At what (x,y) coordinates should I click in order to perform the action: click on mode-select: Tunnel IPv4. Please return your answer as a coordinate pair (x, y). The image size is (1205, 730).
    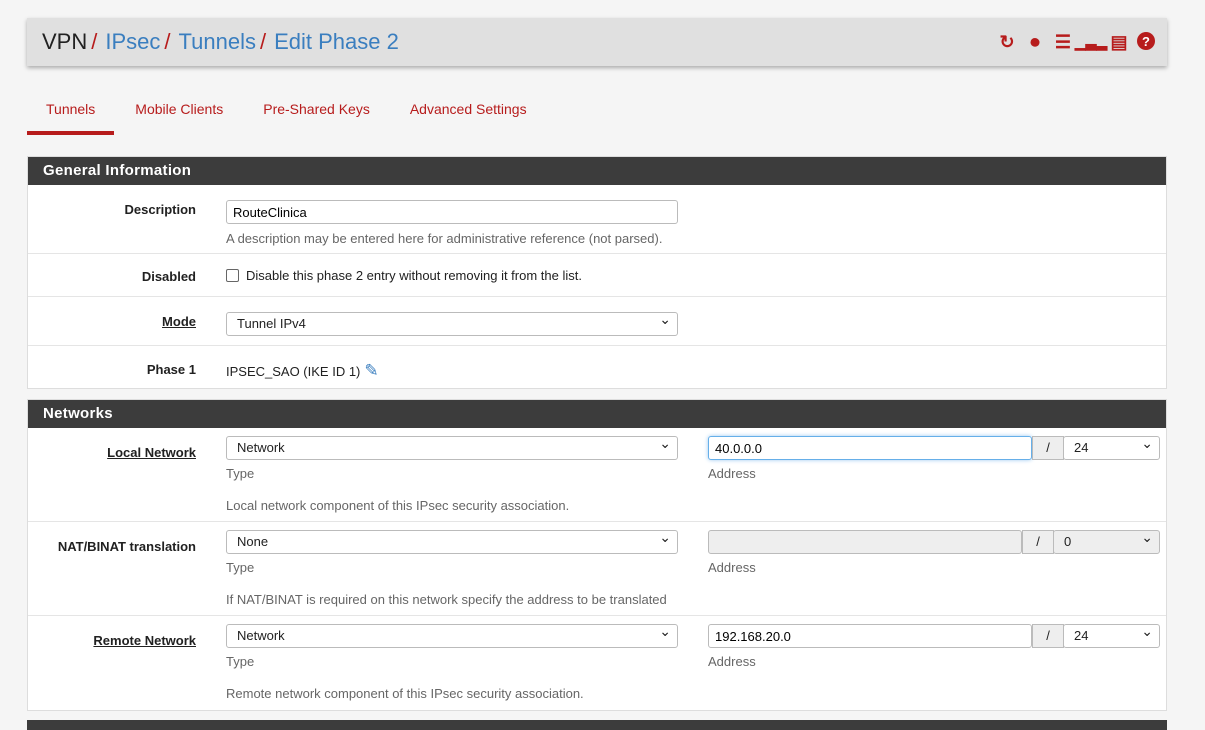
    Looking at the image, I should click on (452, 323).